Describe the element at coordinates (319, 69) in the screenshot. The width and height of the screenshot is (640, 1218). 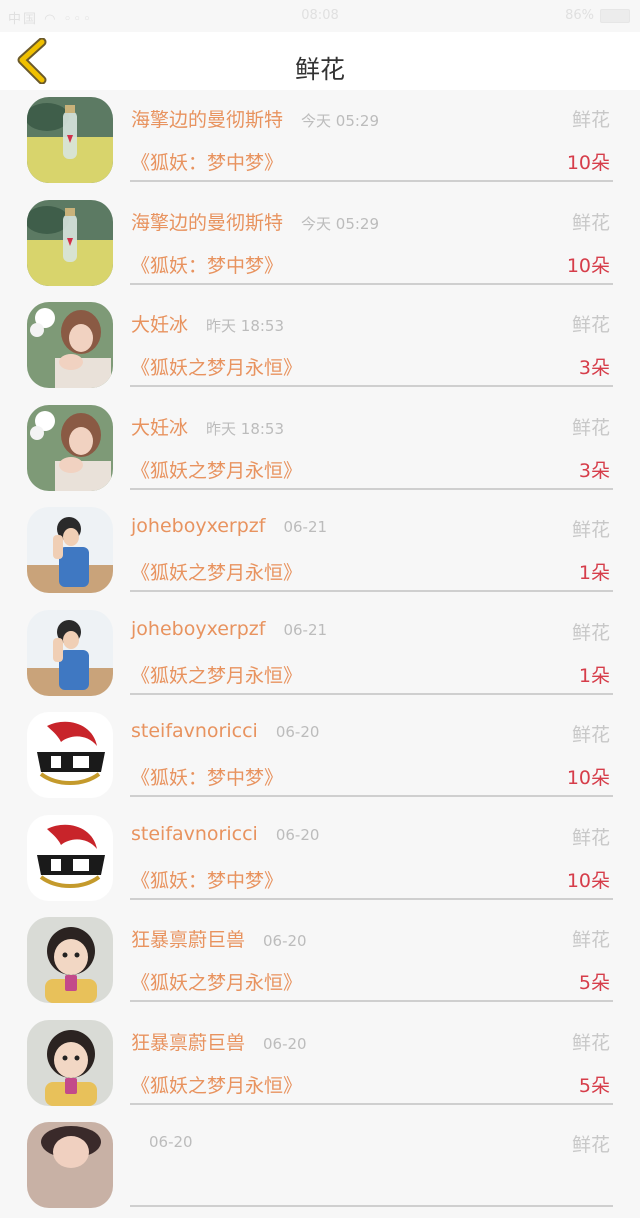
I see `page-title: 鲜花` at that location.